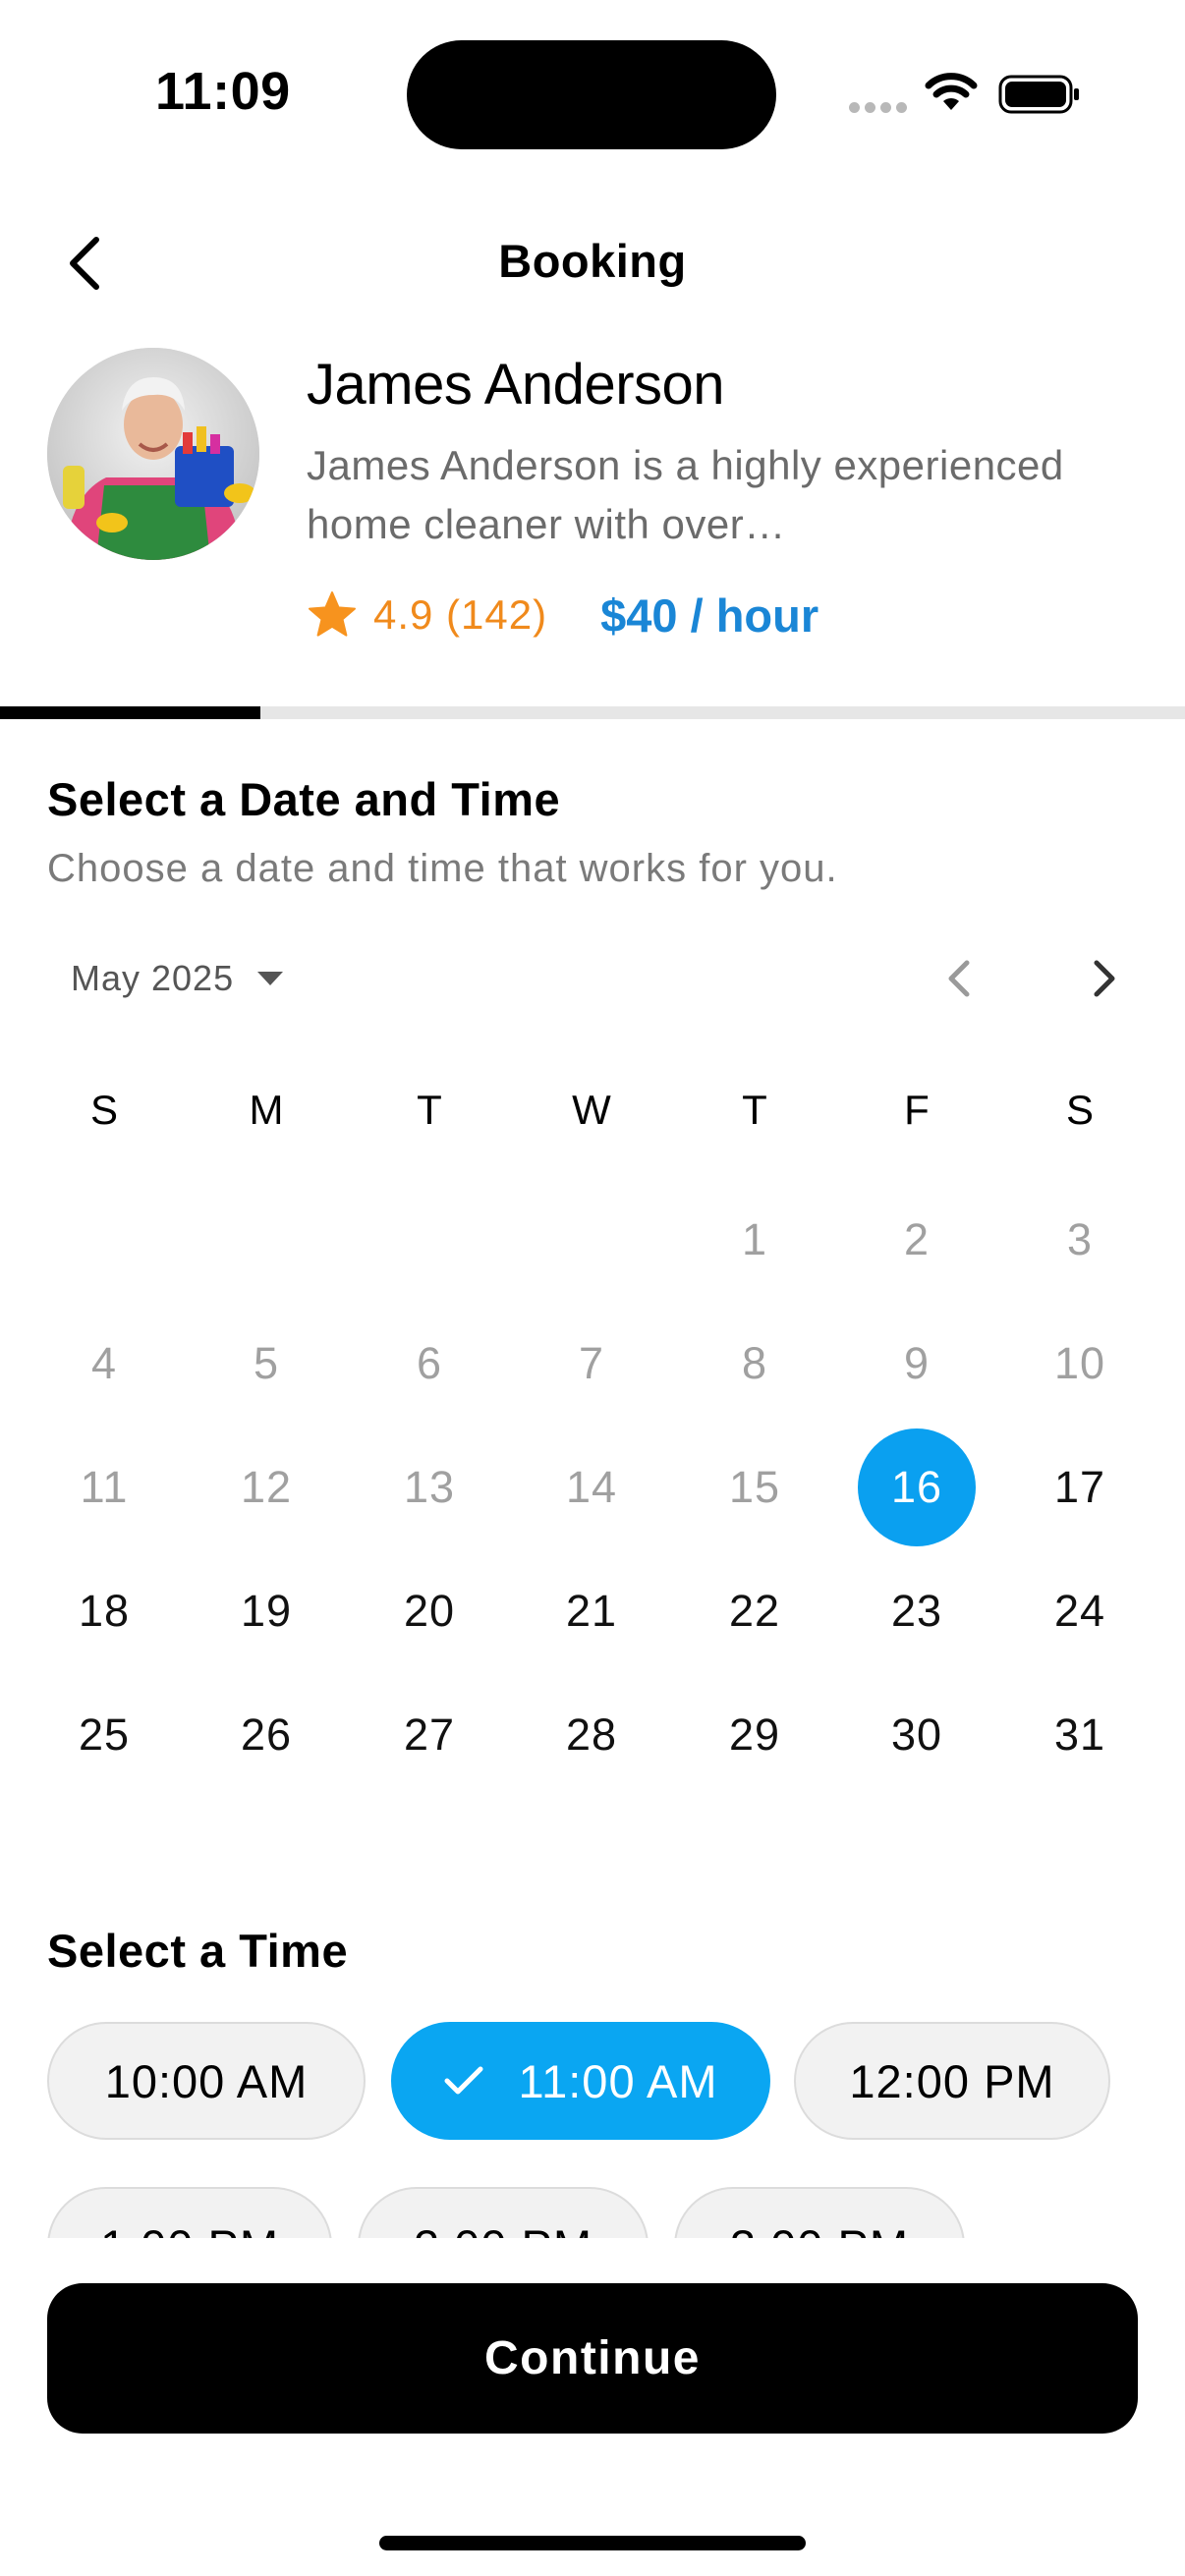  Describe the element at coordinates (429, 1735) in the screenshot. I see `calendar-day: 27` at that location.